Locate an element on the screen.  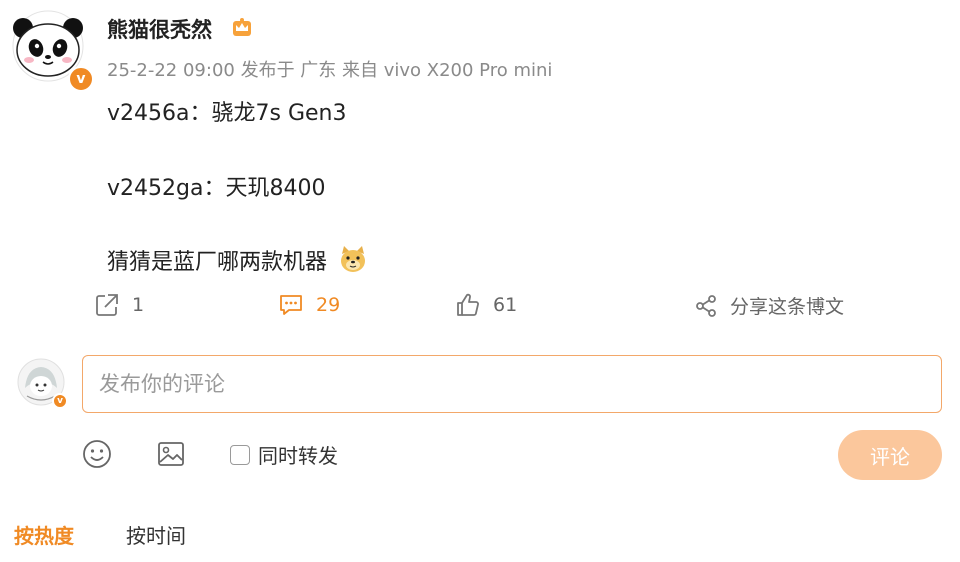
checkbox is located at coordinates (240, 454).